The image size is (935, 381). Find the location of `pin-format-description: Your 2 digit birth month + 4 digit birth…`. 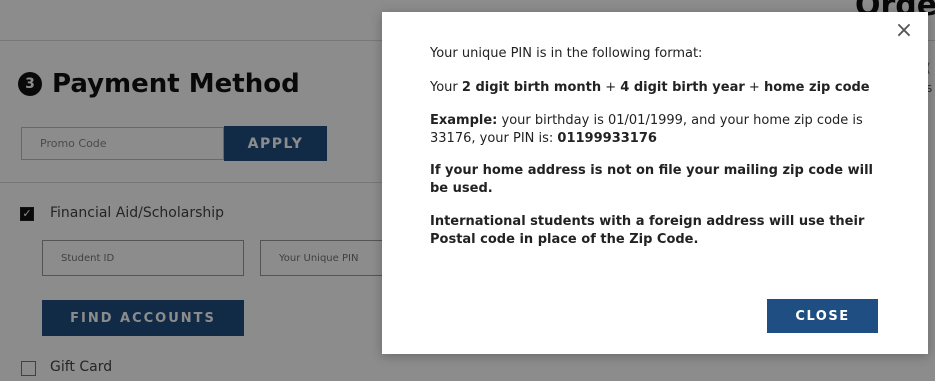

pin-format-description: Your 2 digit birth month + 4 digit birth… is located at coordinates (650, 87).